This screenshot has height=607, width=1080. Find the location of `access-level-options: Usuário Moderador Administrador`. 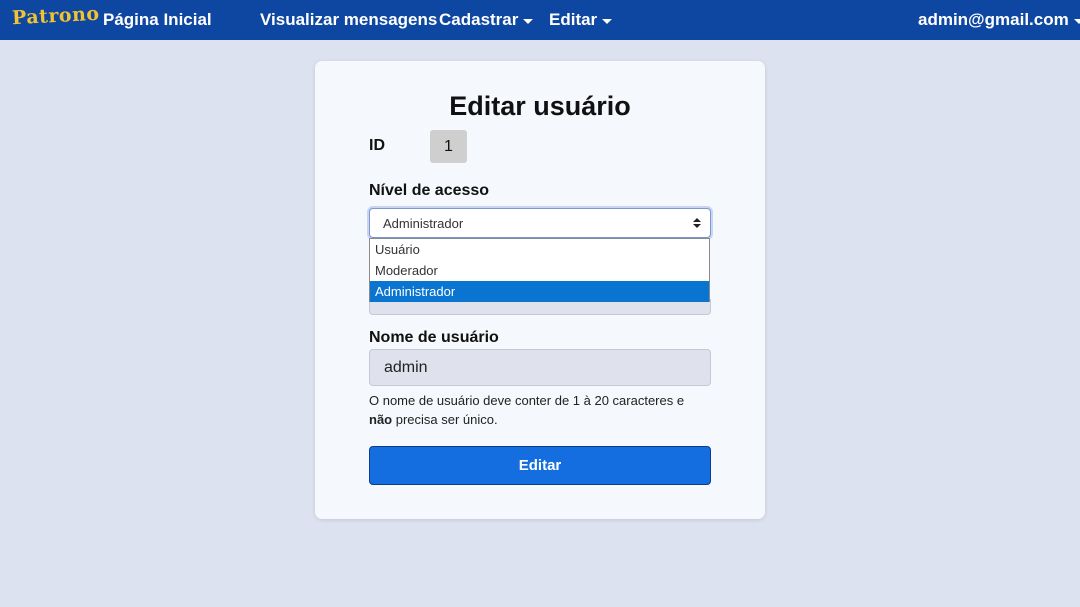

access-level-options: Usuário Moderador Administrador is located at coordinates (539, 270).